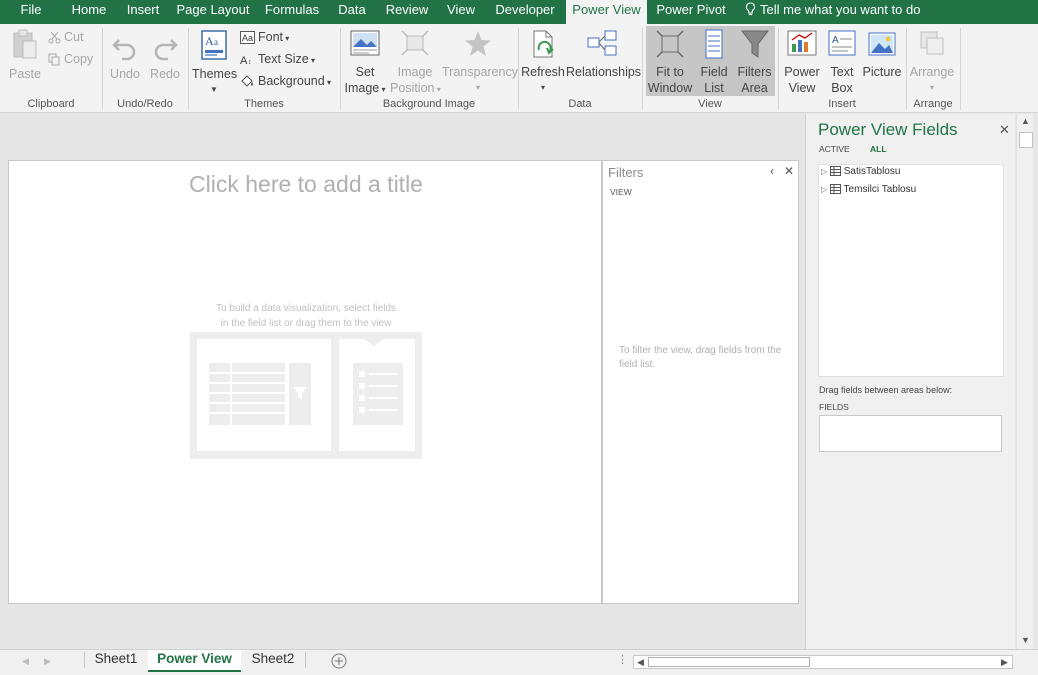 The image size is (1038, 675). Describe the element at coordinates (285, 81) in the screenshot. I see `background-button: Background ▾` at that location.